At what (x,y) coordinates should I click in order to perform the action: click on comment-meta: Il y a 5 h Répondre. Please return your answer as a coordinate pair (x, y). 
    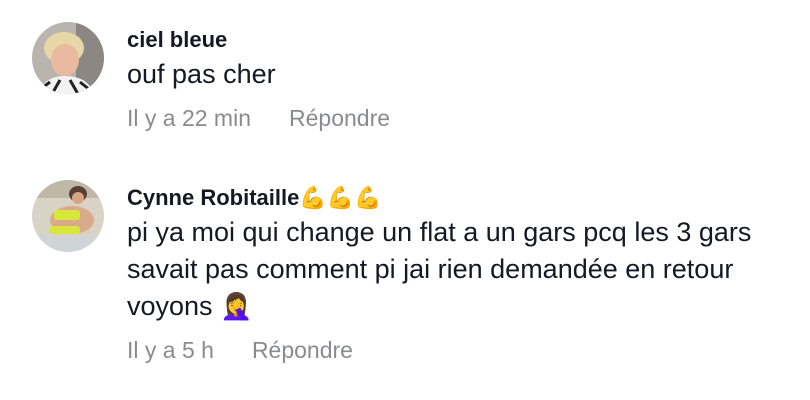
    Looking at the image, I should click on (458, 350).